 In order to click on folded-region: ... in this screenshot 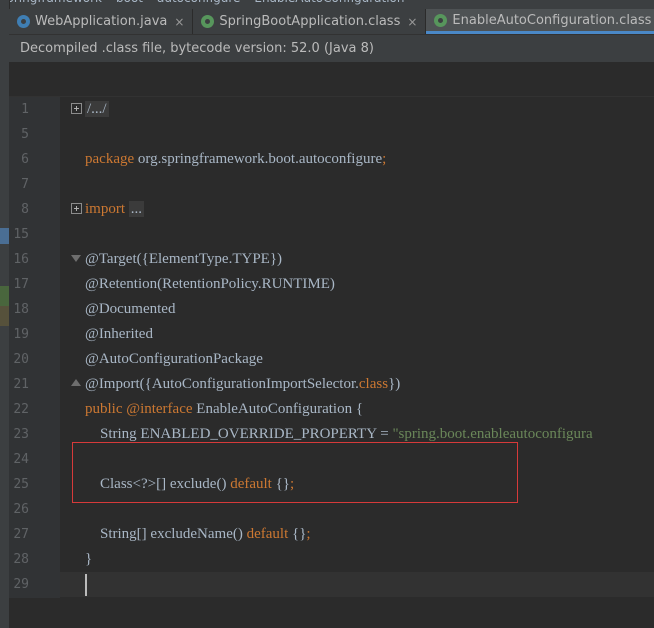, I will do `click(136, 209)`.